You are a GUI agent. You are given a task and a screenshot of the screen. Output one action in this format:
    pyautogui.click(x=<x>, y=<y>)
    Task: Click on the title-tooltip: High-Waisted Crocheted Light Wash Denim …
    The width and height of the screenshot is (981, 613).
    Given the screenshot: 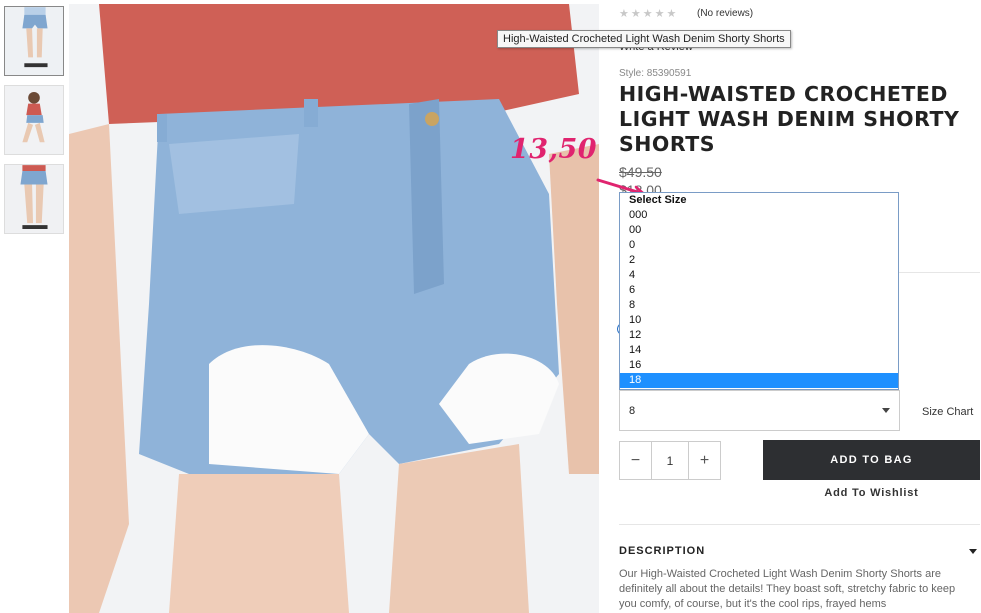 What is the action you would take?
    pyautogui.click(x=644, y=39)
    